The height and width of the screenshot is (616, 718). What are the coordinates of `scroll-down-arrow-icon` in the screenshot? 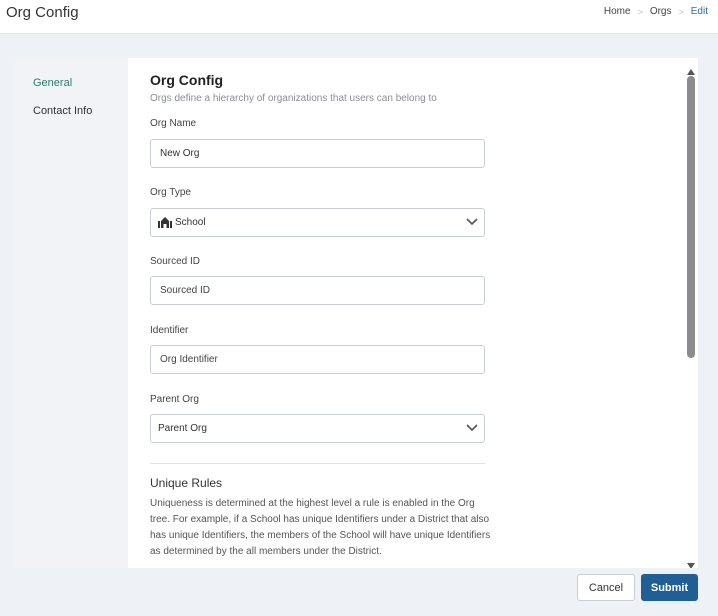 It's located at (691, 562).